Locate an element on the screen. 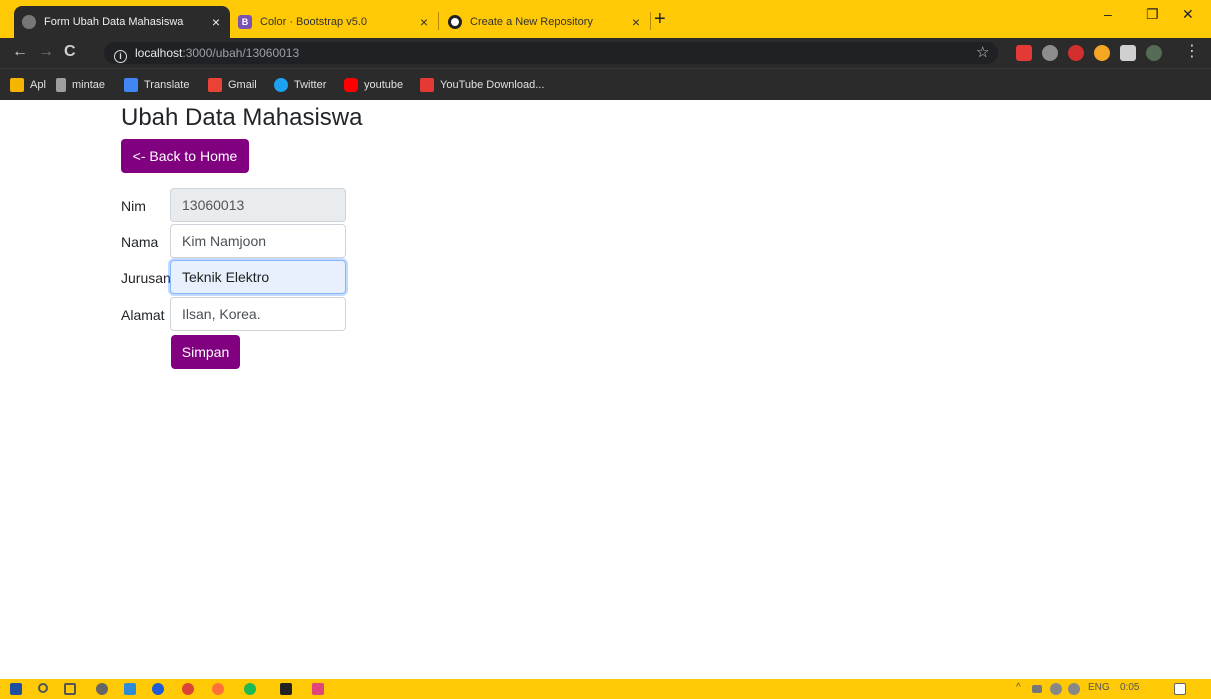 This screenshot has height=699, width=1211. bookmark-star-icon: ☆ is located at coordinates (982, 53).